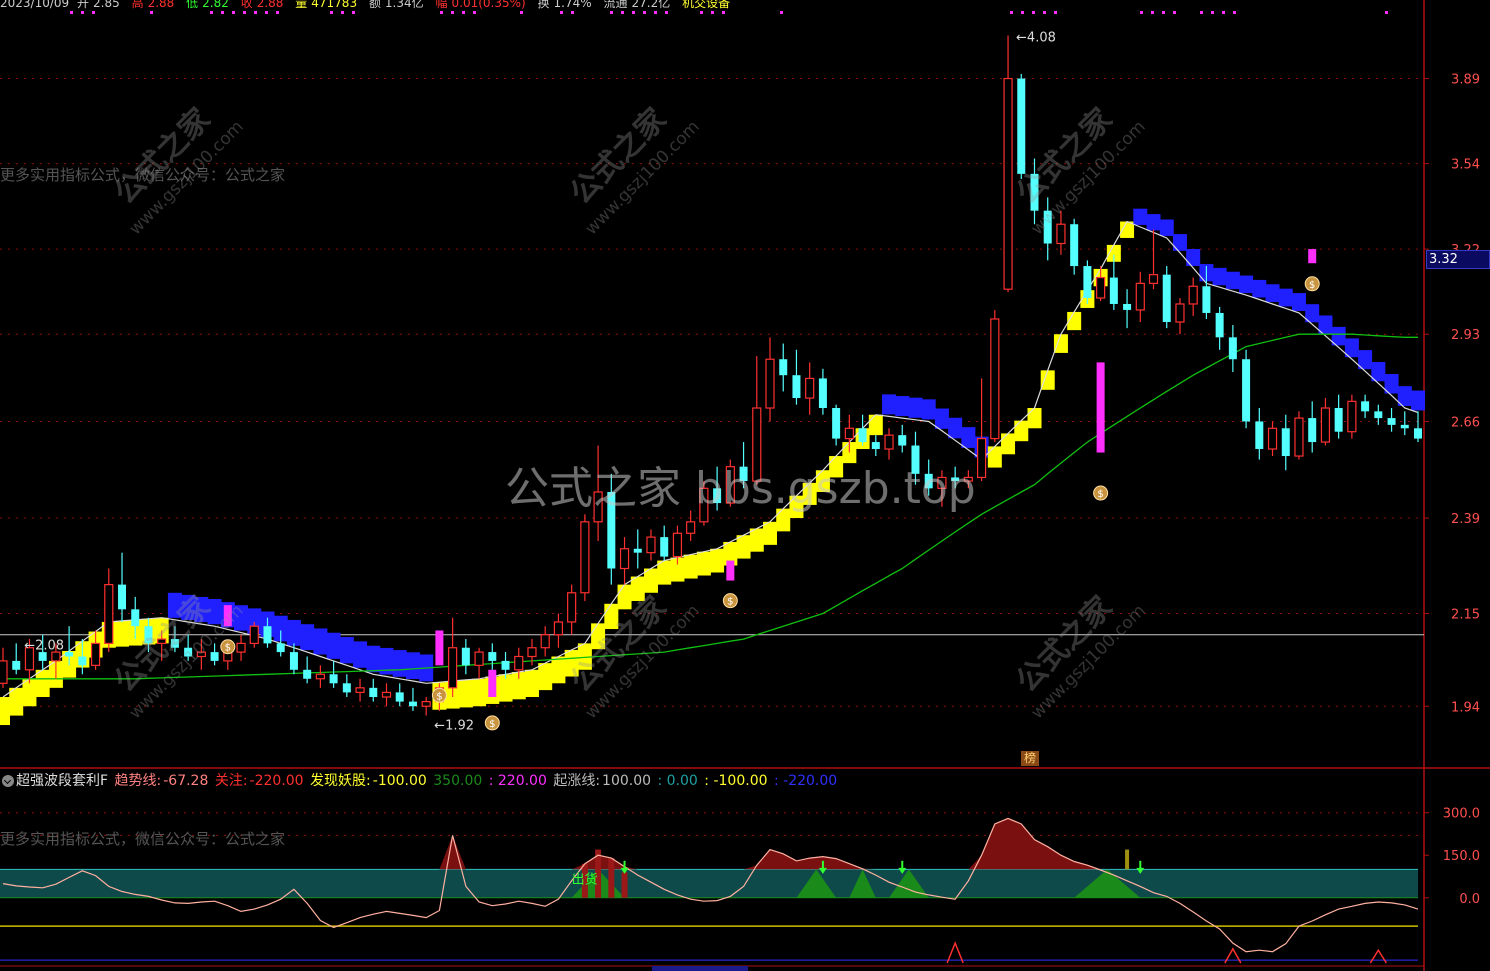  What do you see at coordinates (374, 5) in the screenshot?
I see `amount-label: 额` at bounding box center [374, 5].